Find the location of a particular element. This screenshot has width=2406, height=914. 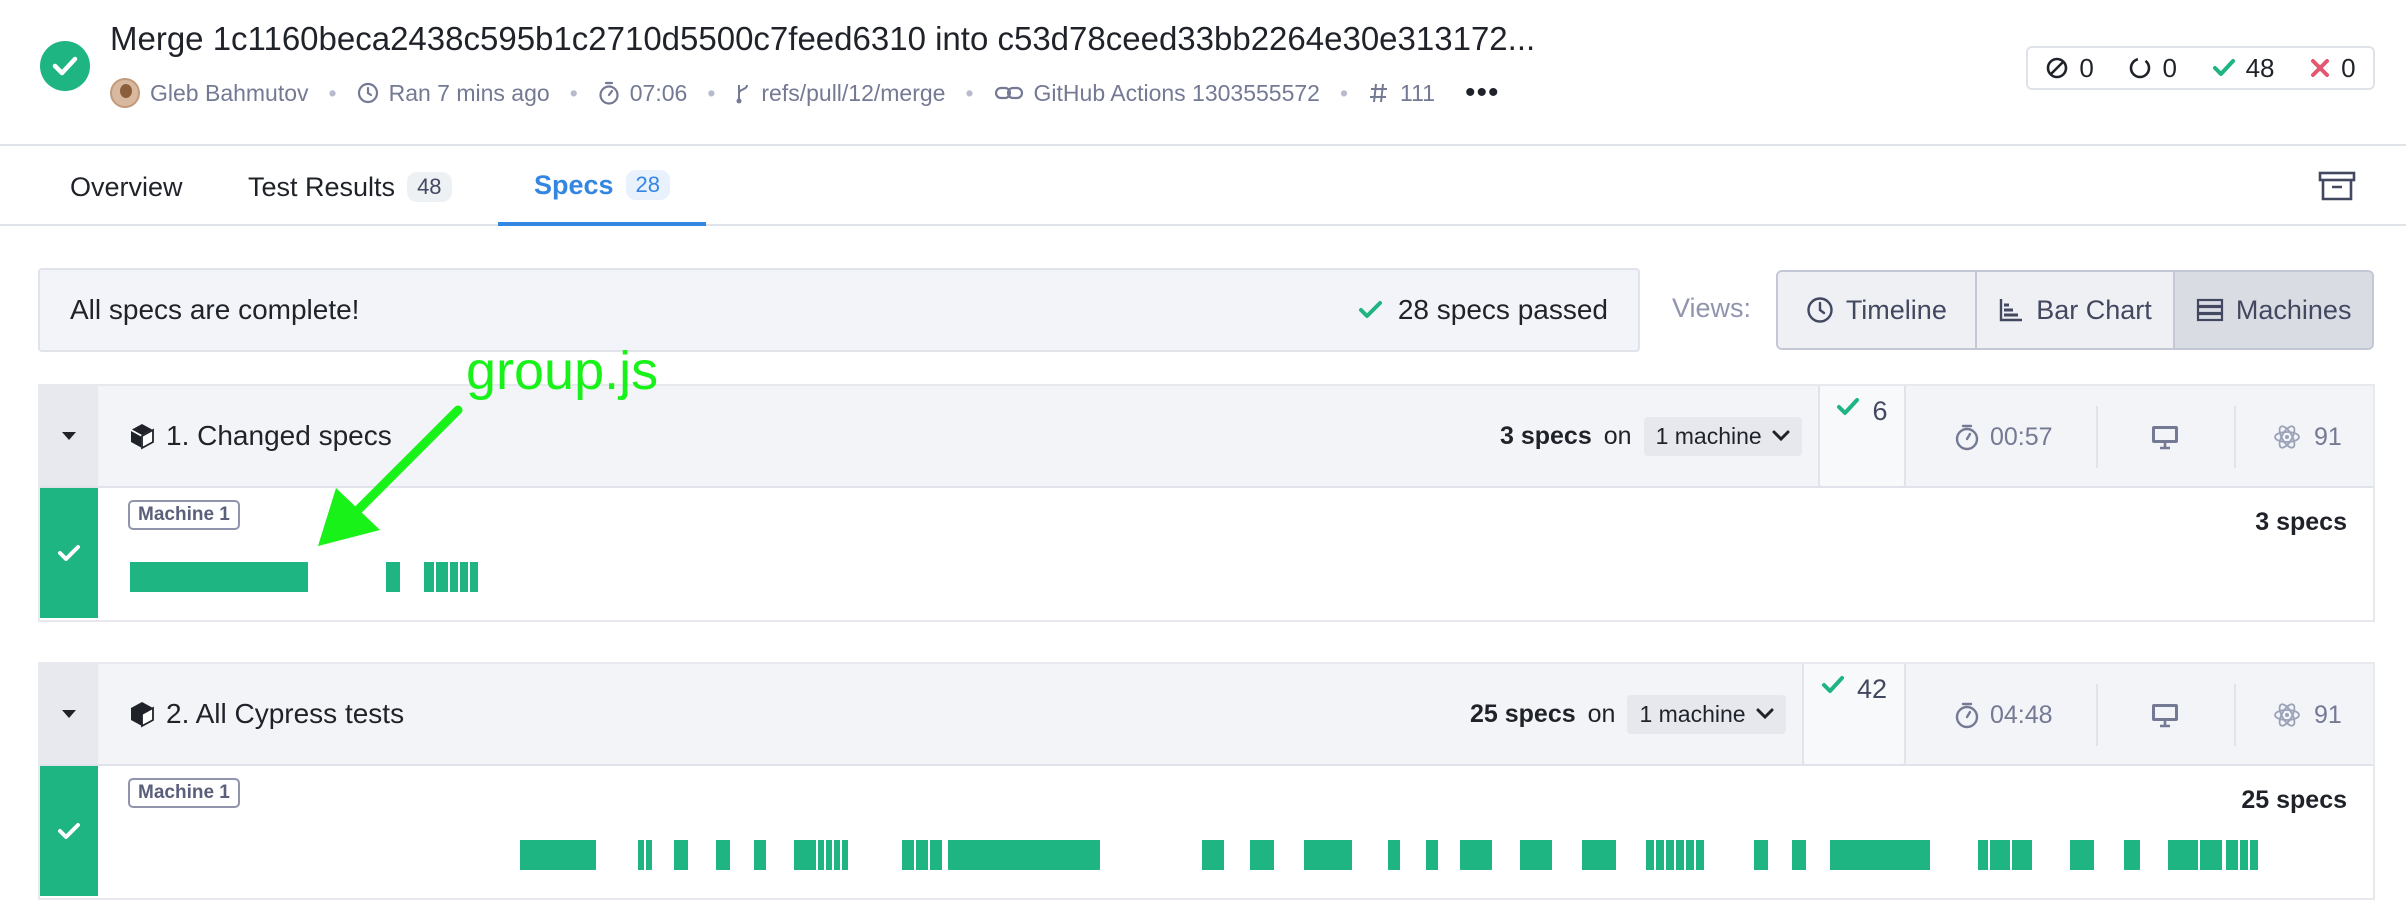

annotation-label: group.js is located at coordinates (562, 371).